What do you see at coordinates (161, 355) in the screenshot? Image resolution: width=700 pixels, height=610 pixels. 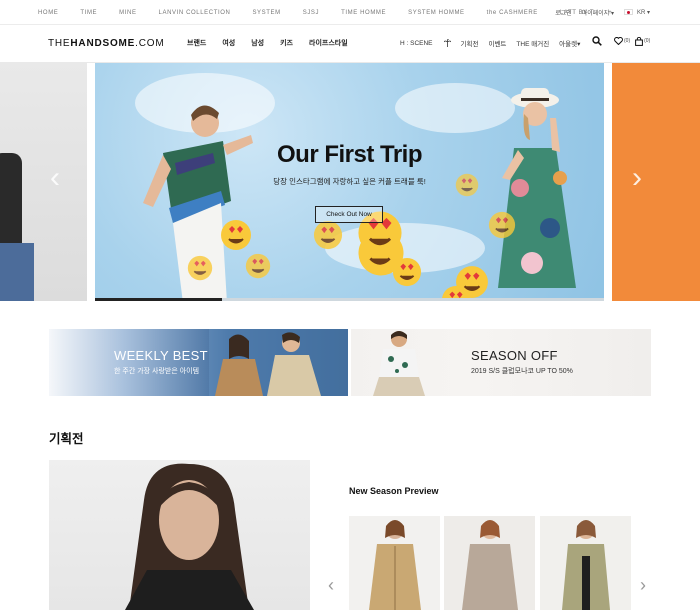 I see `weekly-best-title: WEEKLY BEST` at bounding box center [161, 355].